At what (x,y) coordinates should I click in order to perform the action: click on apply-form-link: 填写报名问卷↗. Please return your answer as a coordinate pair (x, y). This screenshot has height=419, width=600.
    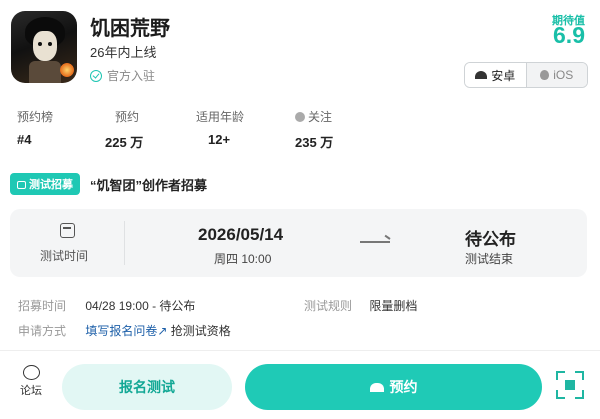
    Looking at the image, I should click on (126, 331).